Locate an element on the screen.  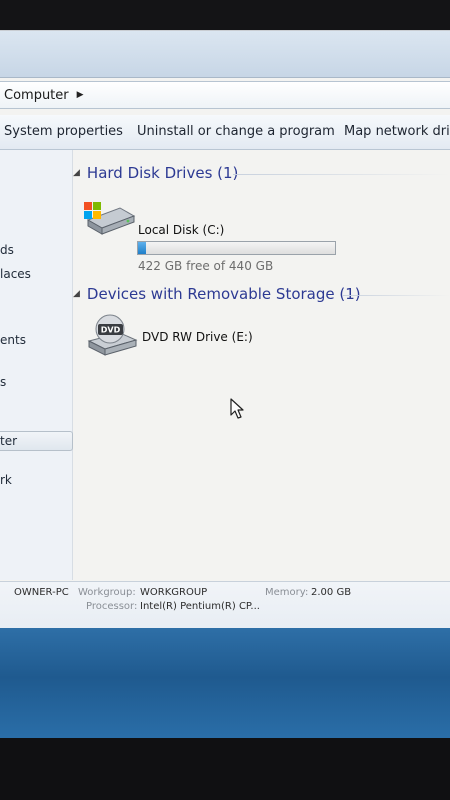
hard-disks-header-text: Hard Disk Drives (1) is located at coordinates (162, 173).